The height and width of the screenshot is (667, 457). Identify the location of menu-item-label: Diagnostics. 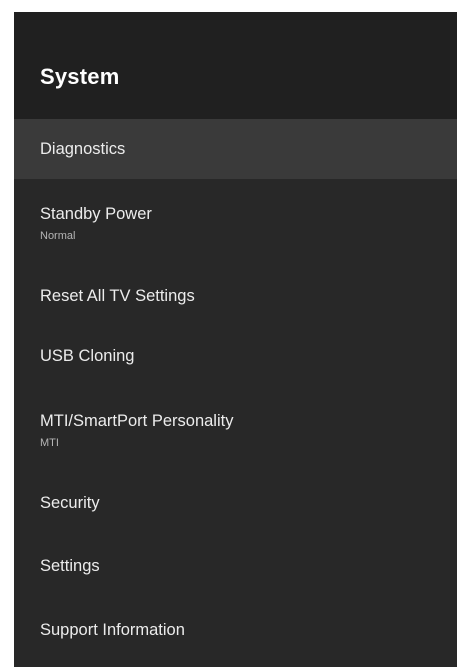
(83, 149).